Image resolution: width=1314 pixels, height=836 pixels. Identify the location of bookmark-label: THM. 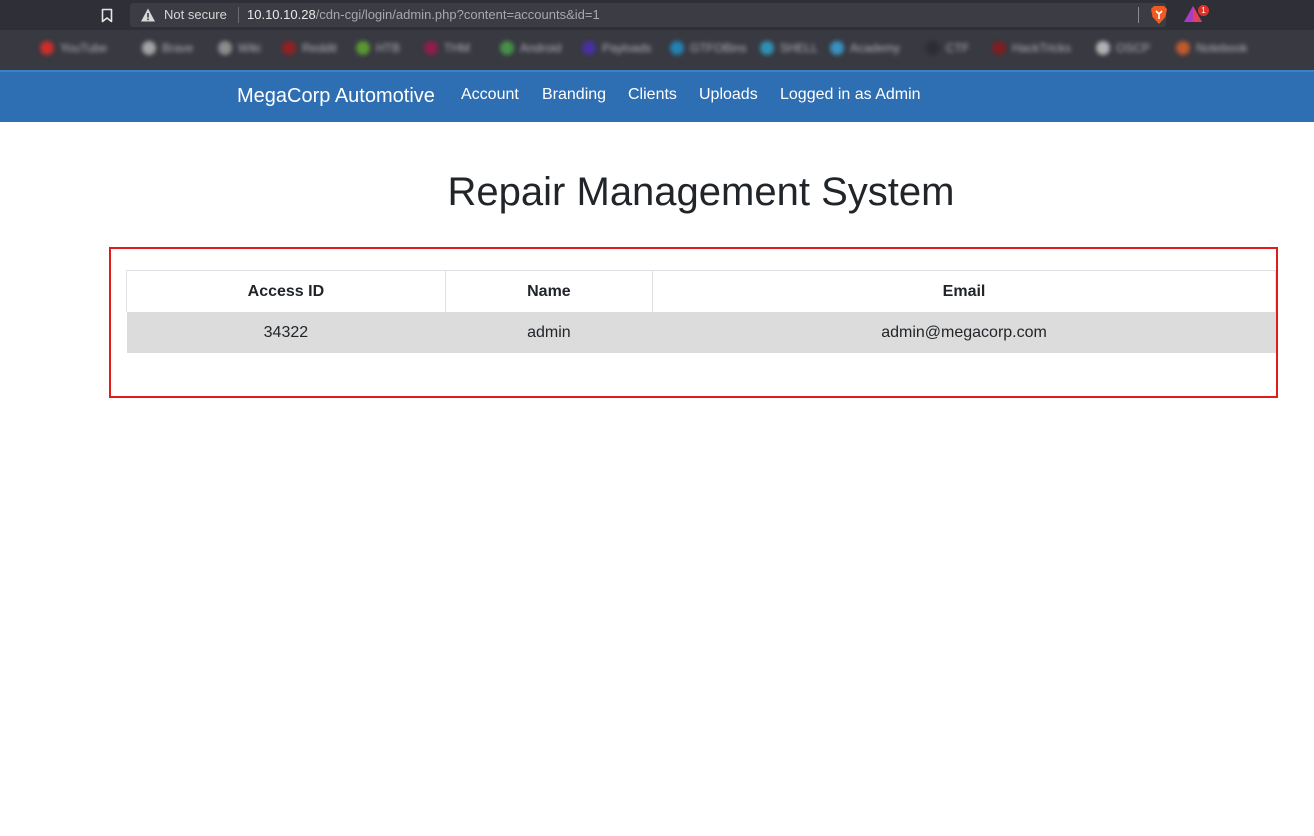
(457, 48).